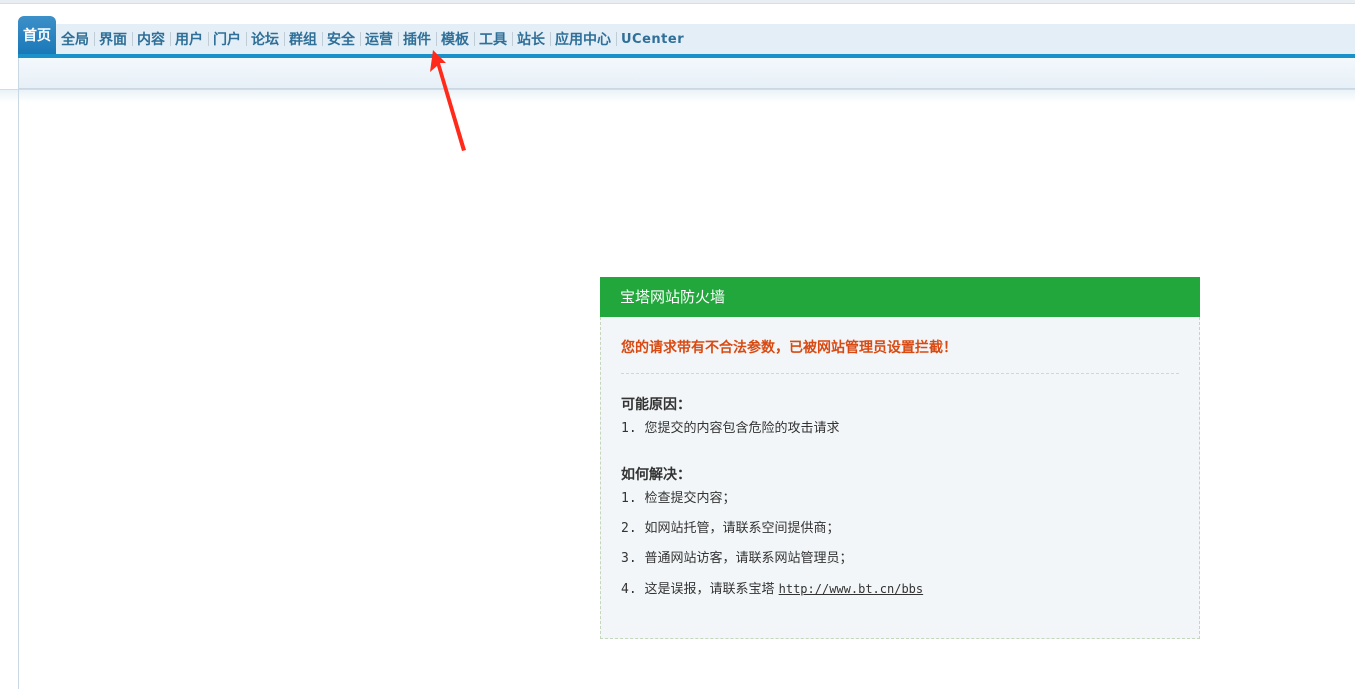 Image resolution: width=1355 pixels, height=689 pixels. I want to click on reasons-heading: 可能原因：, so click(656, 405).